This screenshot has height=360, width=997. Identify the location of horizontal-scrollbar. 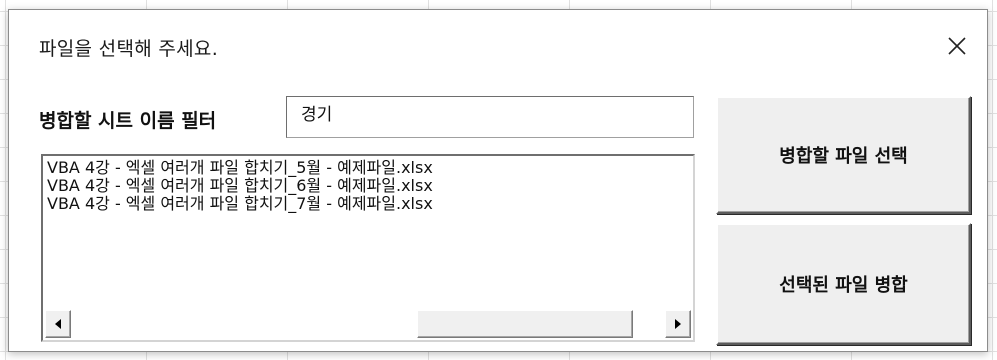
(368, 324).